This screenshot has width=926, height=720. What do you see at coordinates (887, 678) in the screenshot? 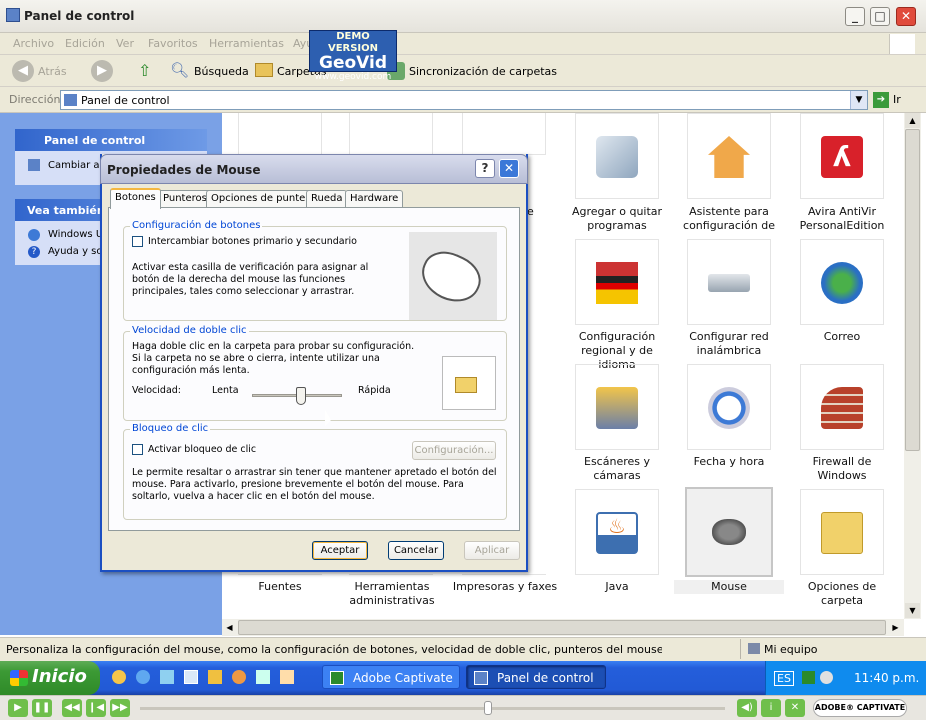
I see `clock: 11:40 p.m.` at bounding box center [887, 678].